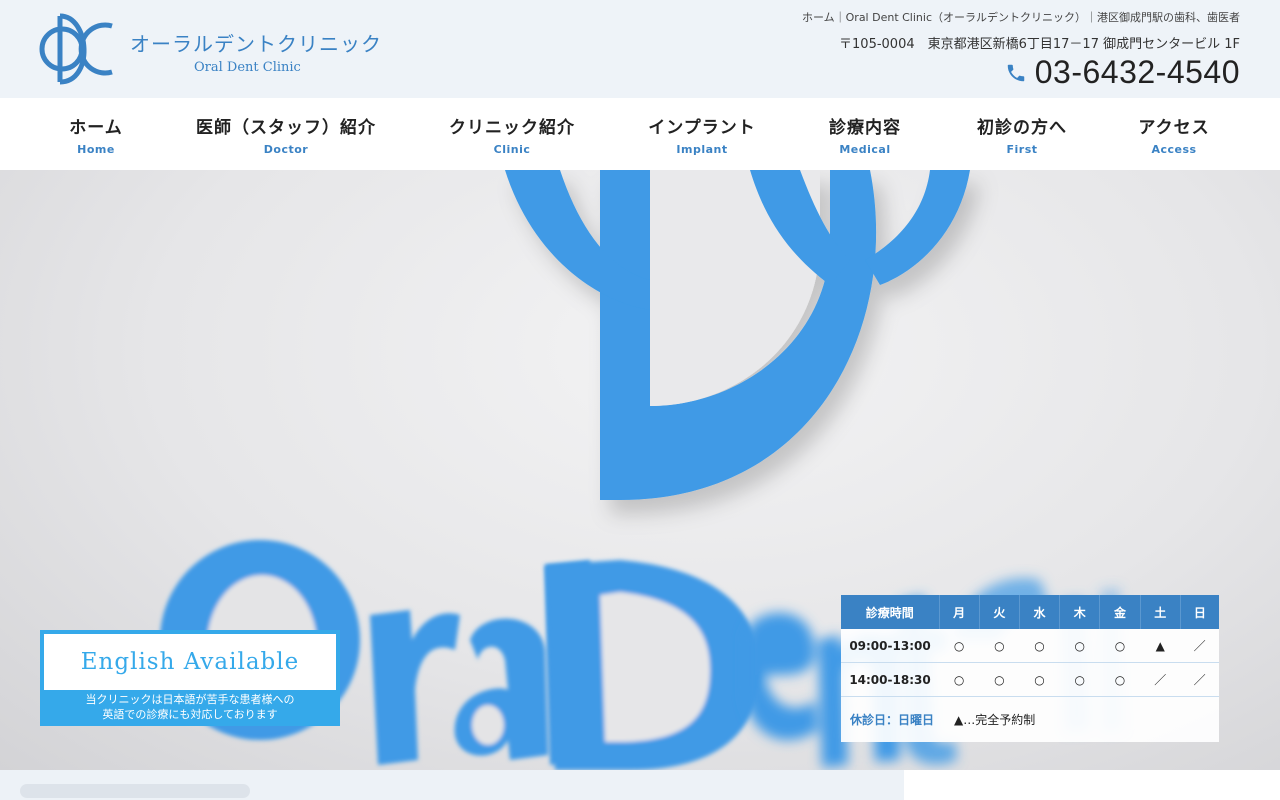  Describe the element at coordinates (1160, 612) in the screenshot. I see `hours-header-cell: 土` at that location.